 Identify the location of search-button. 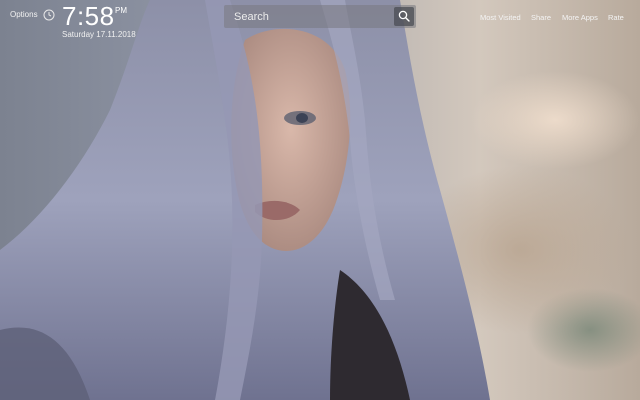
(404, 16).